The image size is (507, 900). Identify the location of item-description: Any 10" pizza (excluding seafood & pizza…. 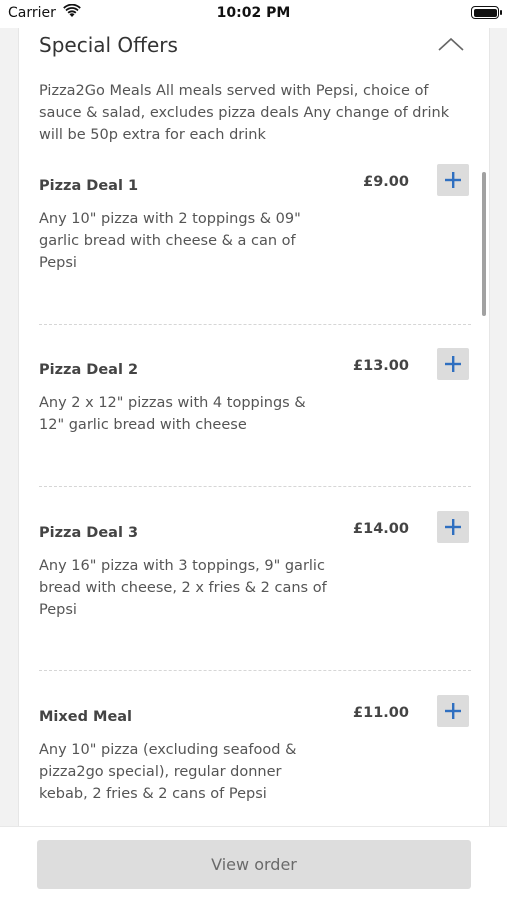
(168, 772).